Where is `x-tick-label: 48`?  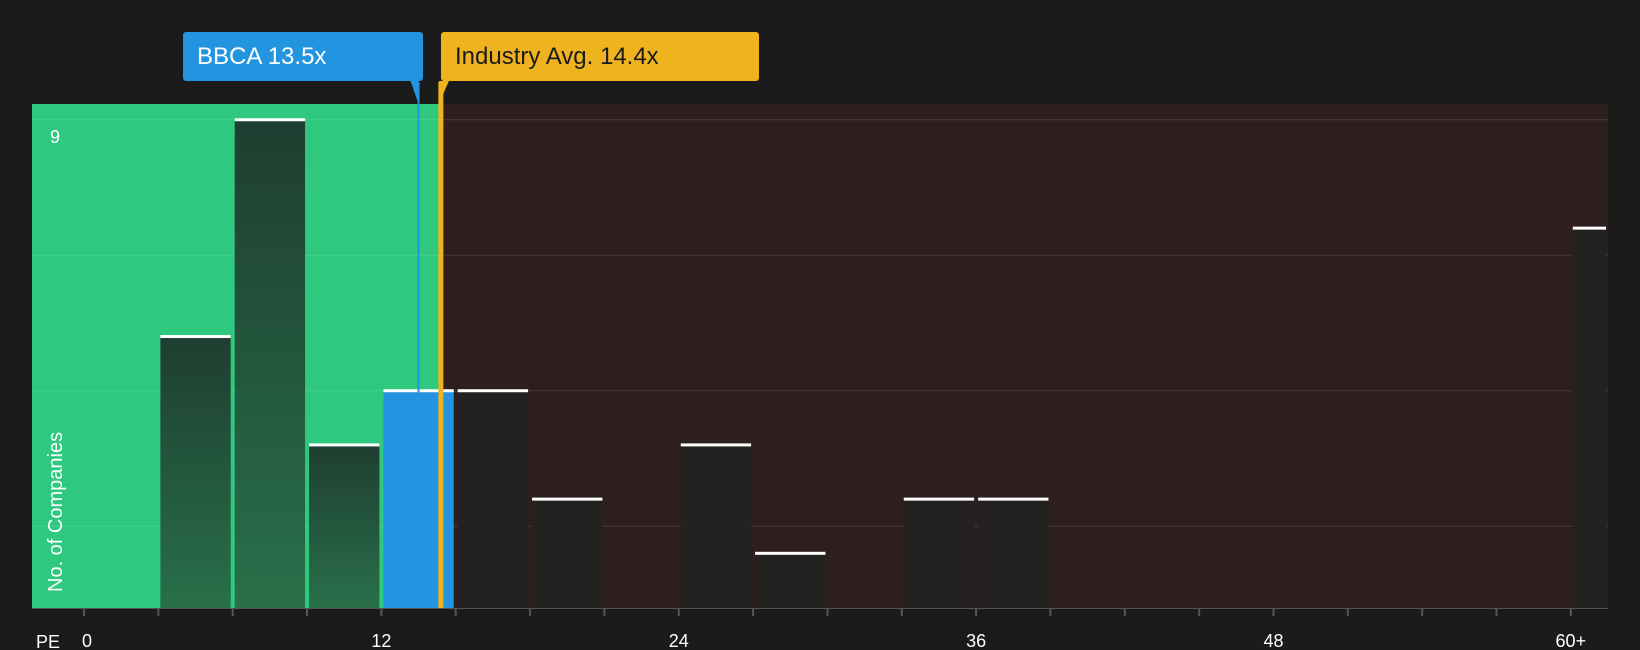
x-tick-label: 48 is located at coordinates (1273, 640).